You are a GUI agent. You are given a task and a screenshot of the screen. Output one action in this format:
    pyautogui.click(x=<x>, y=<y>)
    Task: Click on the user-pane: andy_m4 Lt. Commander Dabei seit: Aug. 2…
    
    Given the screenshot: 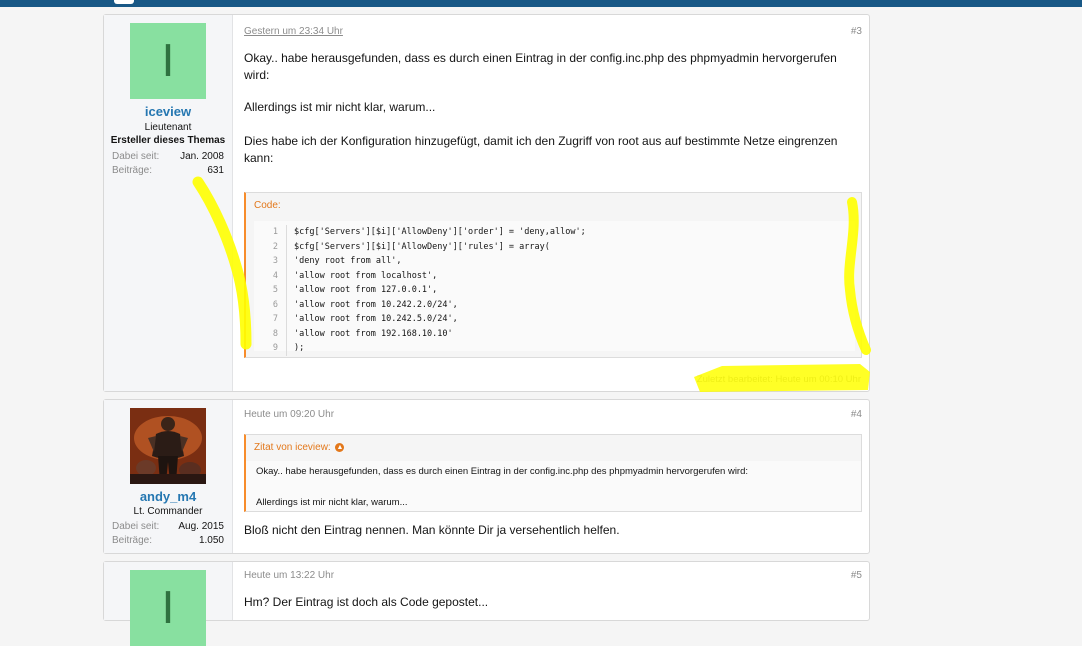 What is the action you would take?
    pyautogui.click(x=168, y=476)
    